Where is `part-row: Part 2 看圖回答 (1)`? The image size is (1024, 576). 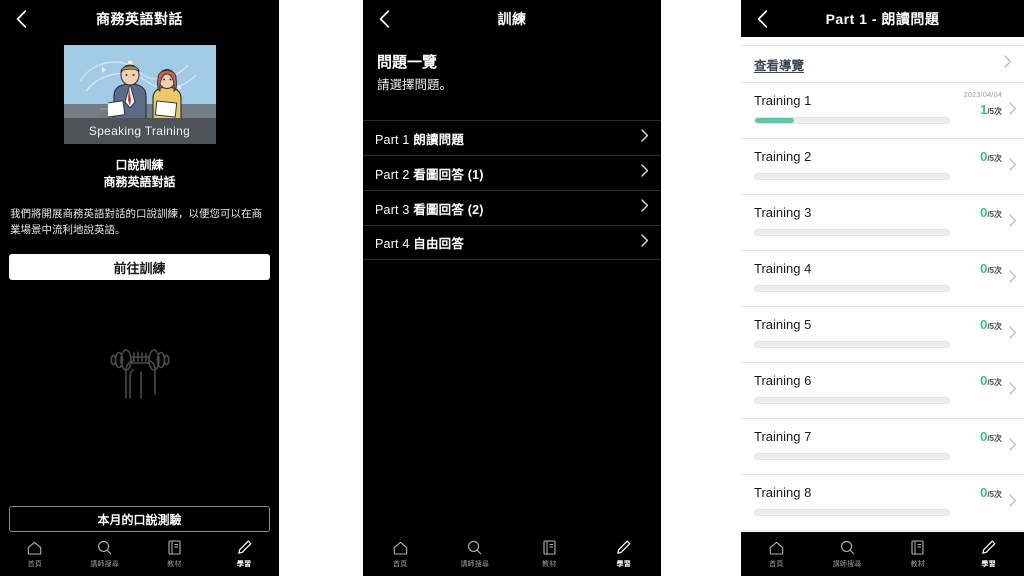 part-row: Part 2 看圖回答 (1) is located at coordinates (512, 172).